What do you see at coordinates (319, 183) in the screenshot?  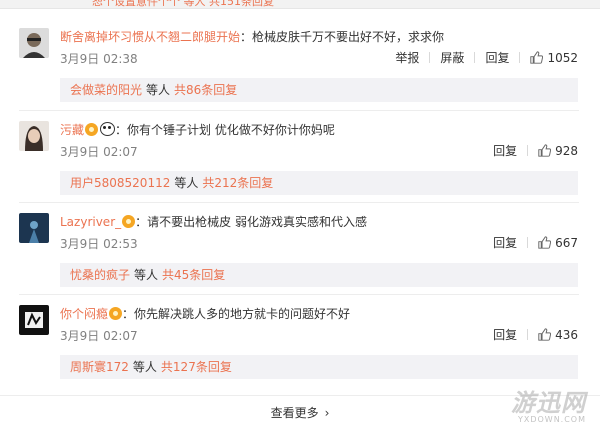 I see `reply-summary: 用户5808520112 等人 共212条回复` at bounding box center [319, 183].